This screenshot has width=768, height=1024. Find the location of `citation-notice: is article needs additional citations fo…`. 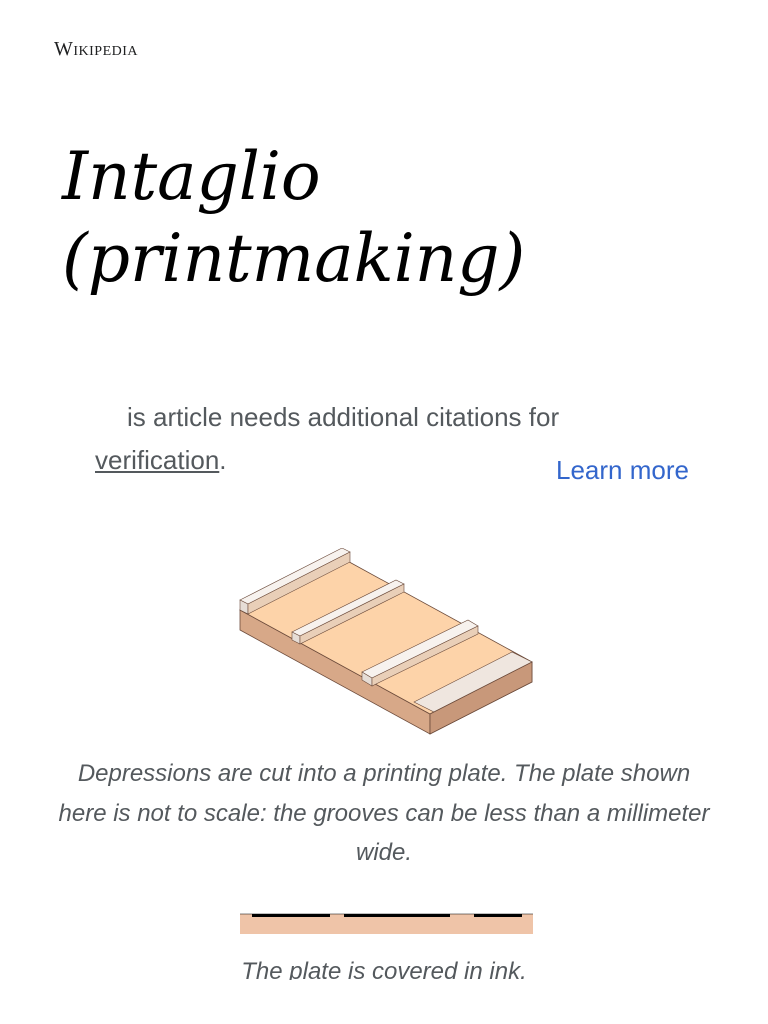

citation-notice: is article needs additional citations fo… is located at coordinates (365, 439).